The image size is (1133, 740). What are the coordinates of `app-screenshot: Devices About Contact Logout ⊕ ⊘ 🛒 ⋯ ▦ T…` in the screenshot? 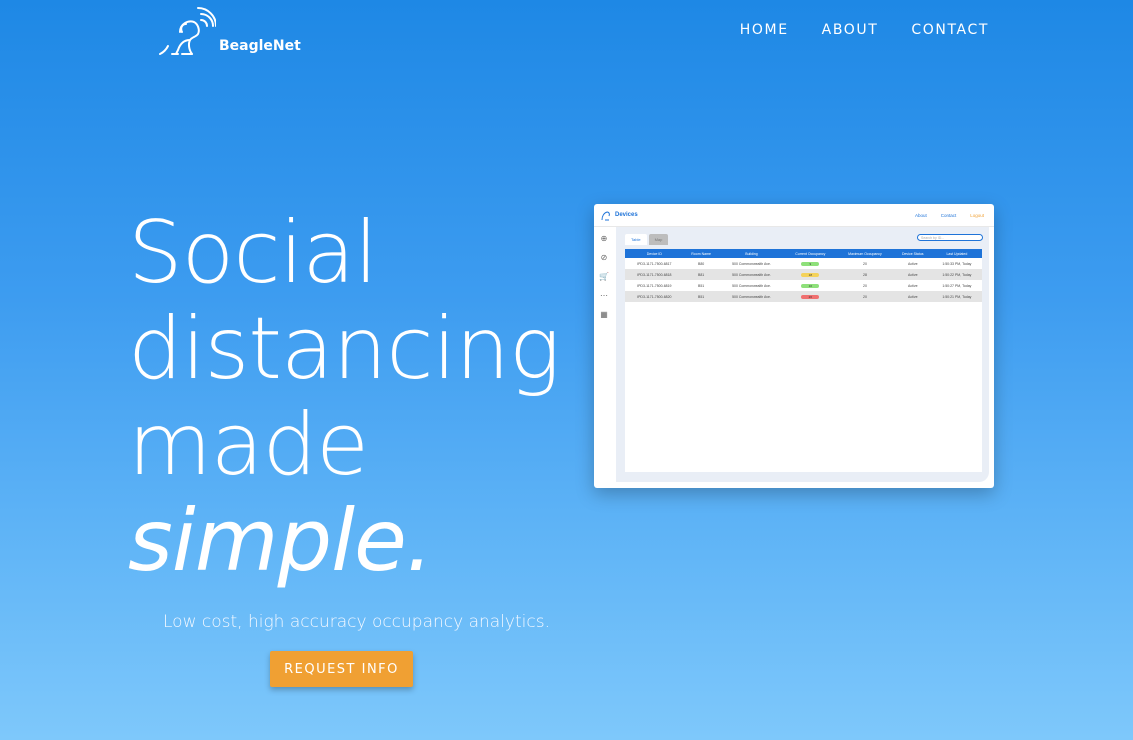 It's located at (794, 346).